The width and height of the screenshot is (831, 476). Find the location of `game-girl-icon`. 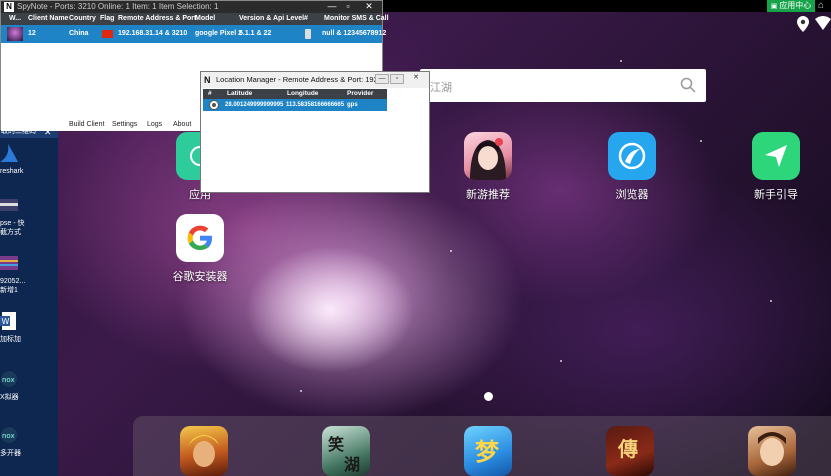

game-girl-icon is located at coordinates (488, 159).